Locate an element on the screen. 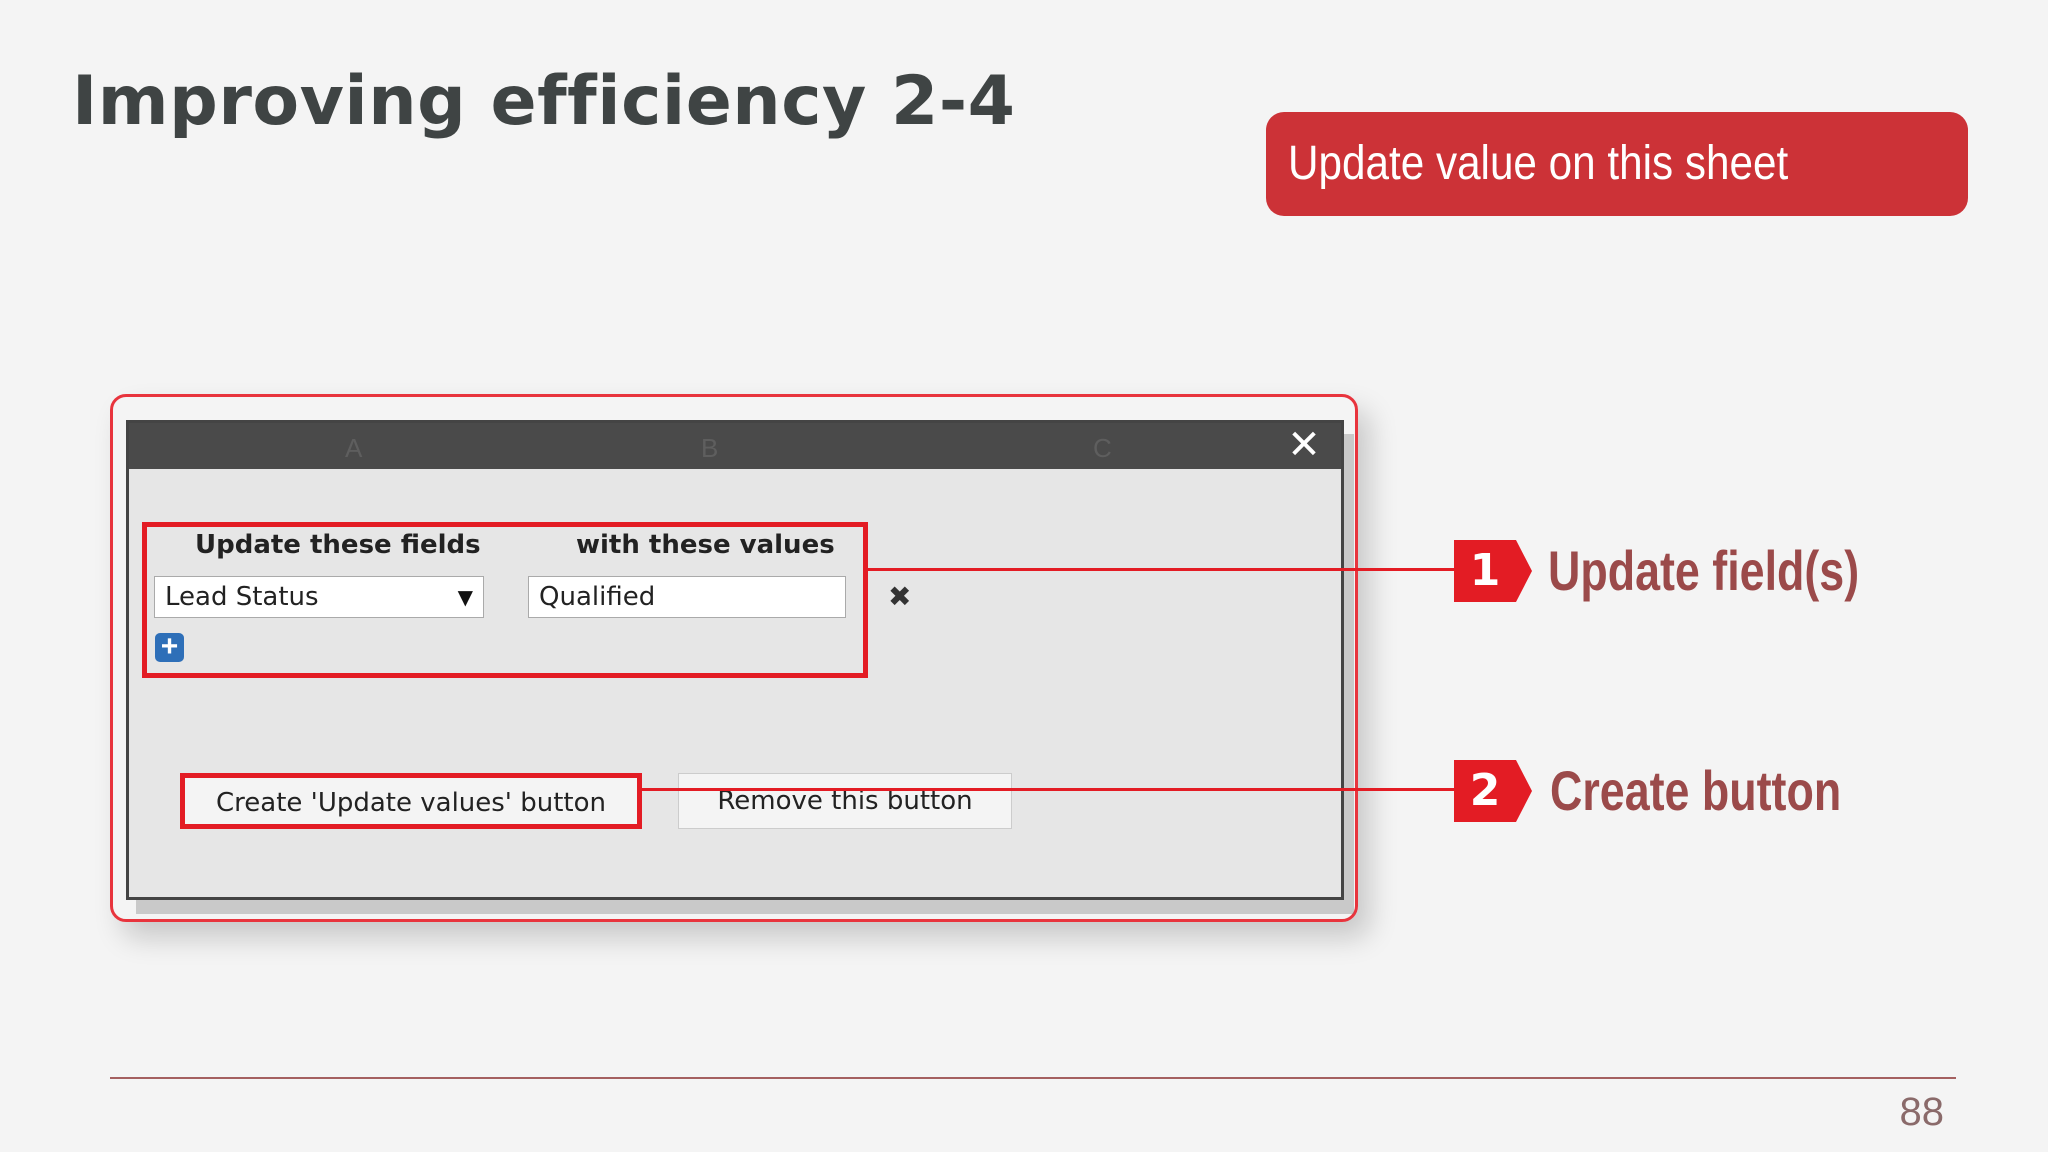 The image size is (2048, 1152). slide-title: Improving efficiency 2-4 is located at coordinates (544, 101).